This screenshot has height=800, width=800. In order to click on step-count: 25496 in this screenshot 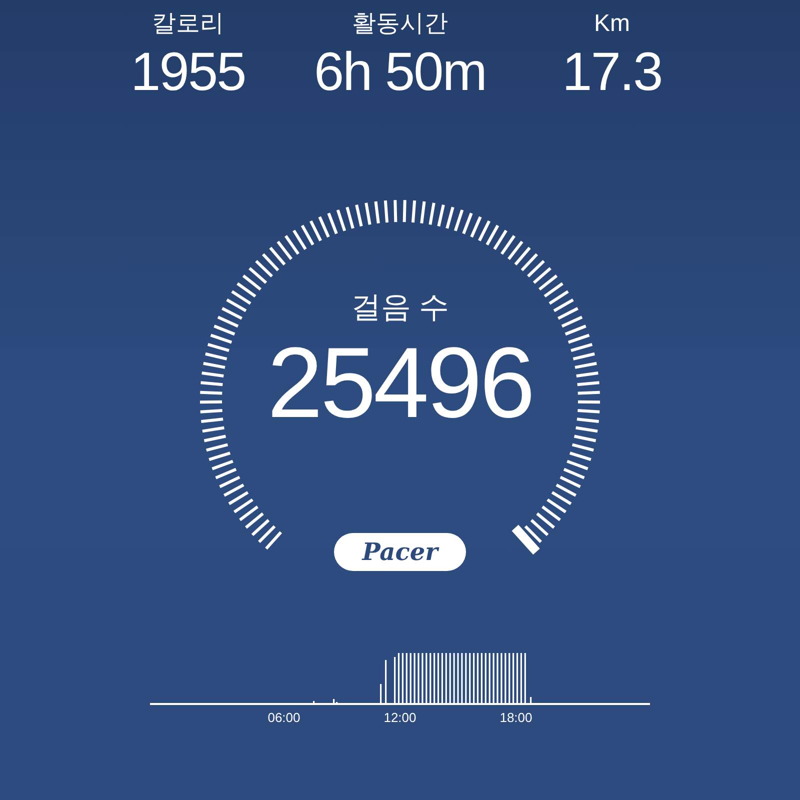, I will do `click(400, 383)`.